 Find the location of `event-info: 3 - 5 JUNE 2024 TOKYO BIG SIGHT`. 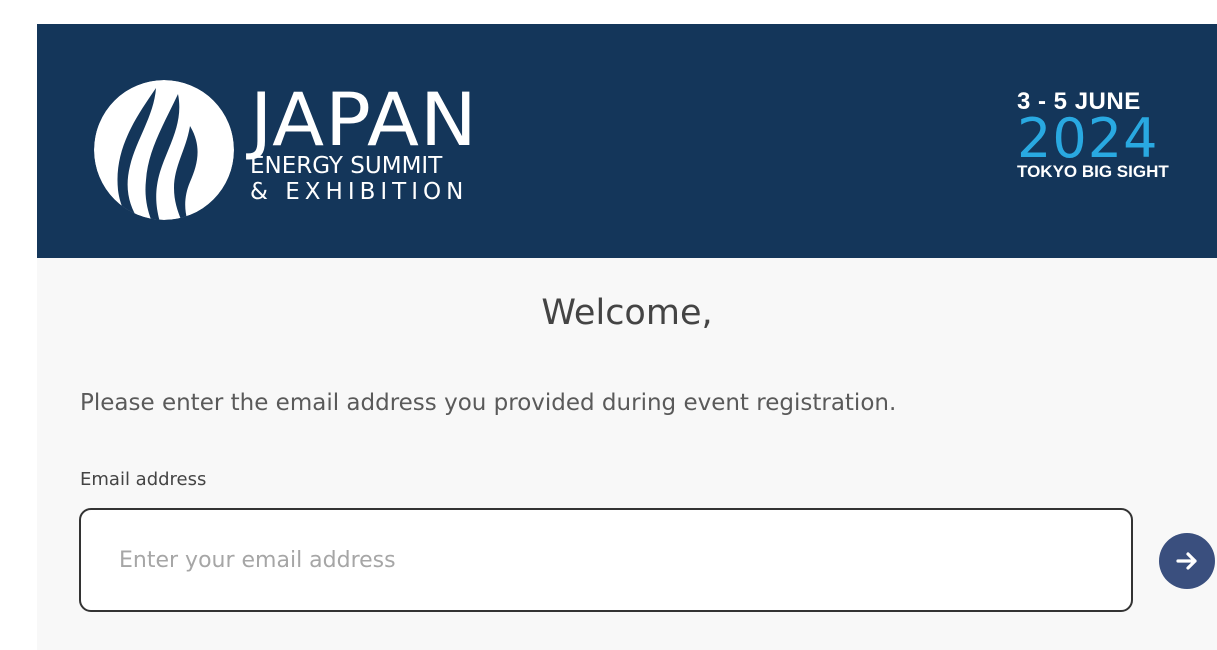

event-info: 3 - 5 JUNE 2024 TOKYO BIG SIGHT is located at coordinates (1093, 135).